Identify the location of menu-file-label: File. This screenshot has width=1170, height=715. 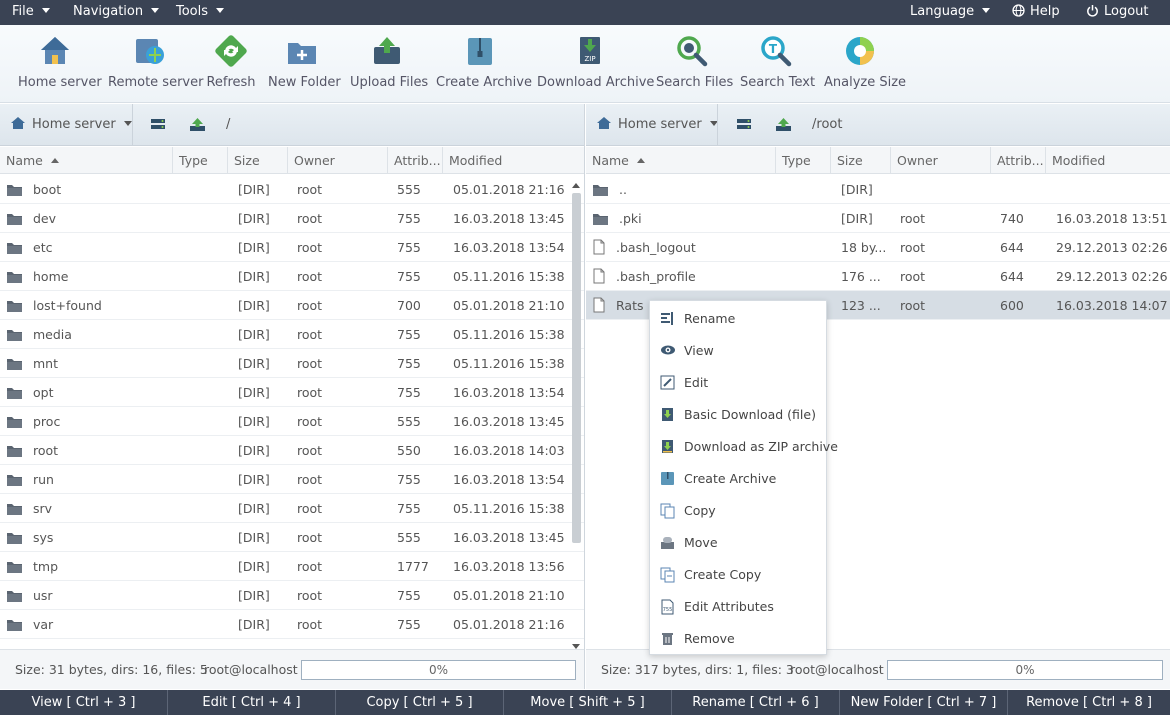
(23, 11).